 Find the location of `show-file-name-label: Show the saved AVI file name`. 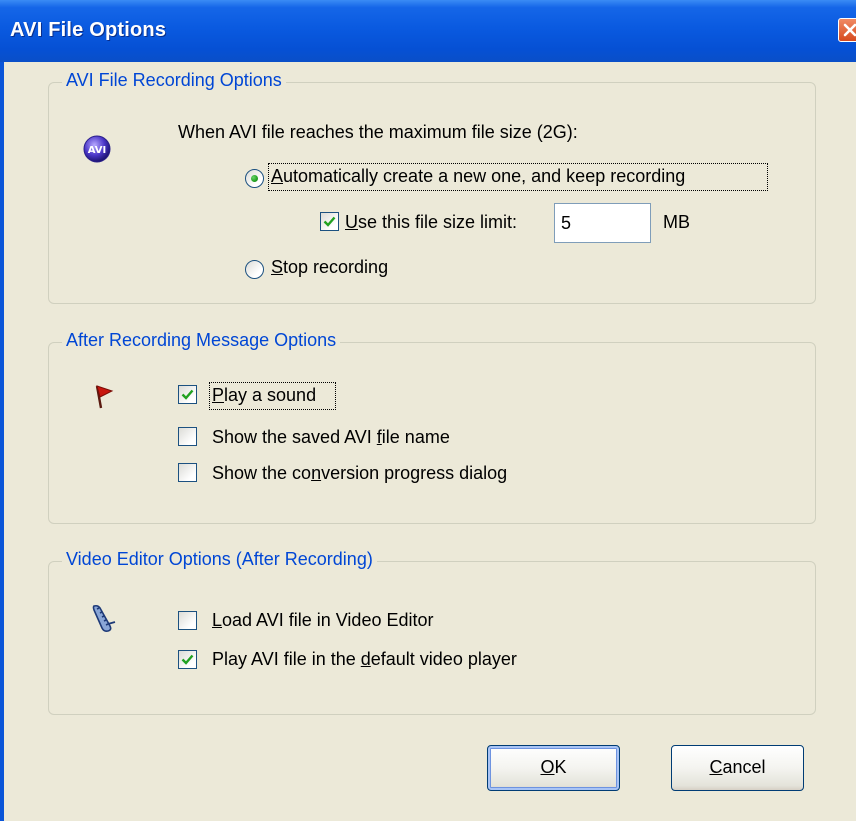

show-file-name-label: Show the saved AVI file name is located at coordinates (331, 437).